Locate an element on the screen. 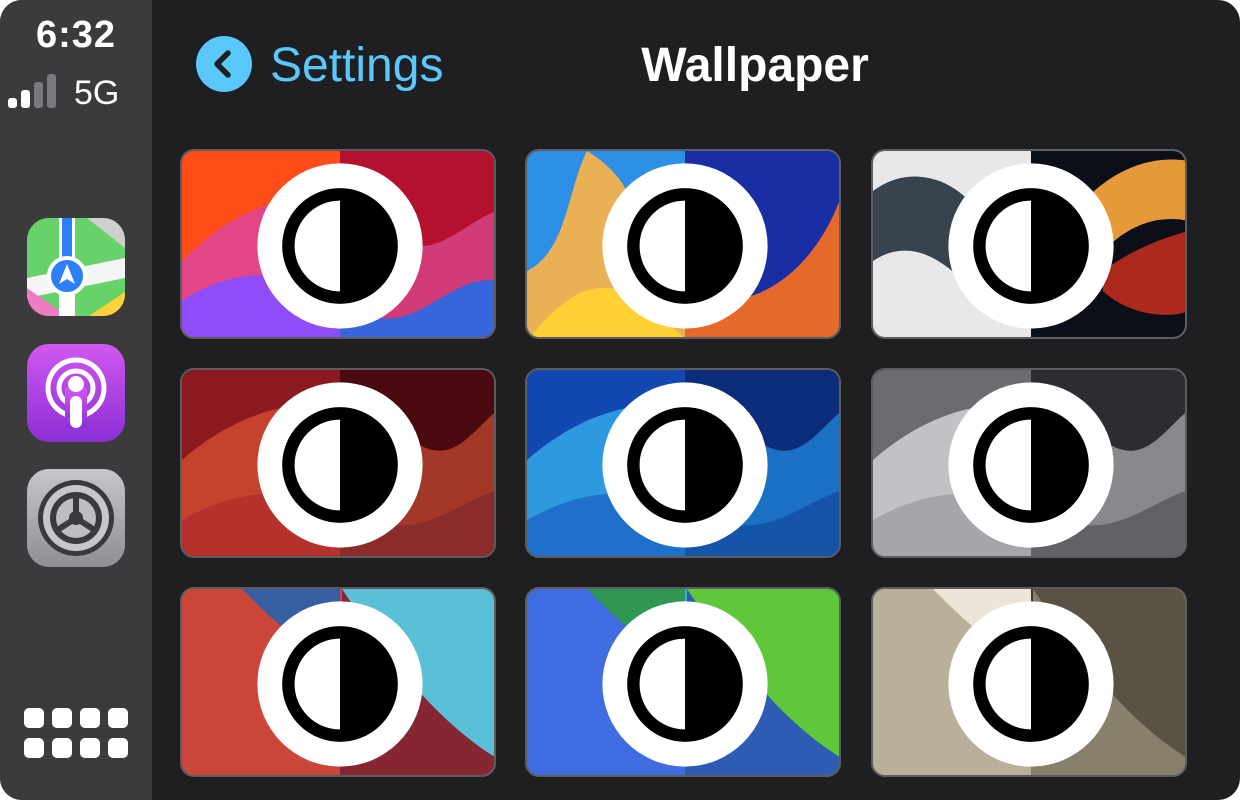 The width and height of the screenshot is (1240, 800). maps-app-button is located at coordinates (76, 267).